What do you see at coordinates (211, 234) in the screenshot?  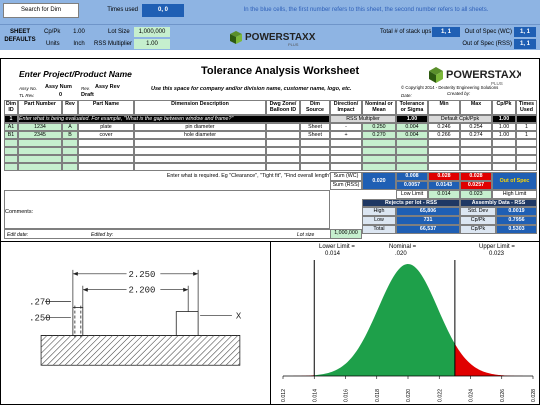 I see `edited-by-input` at bounding box center [211, 234].